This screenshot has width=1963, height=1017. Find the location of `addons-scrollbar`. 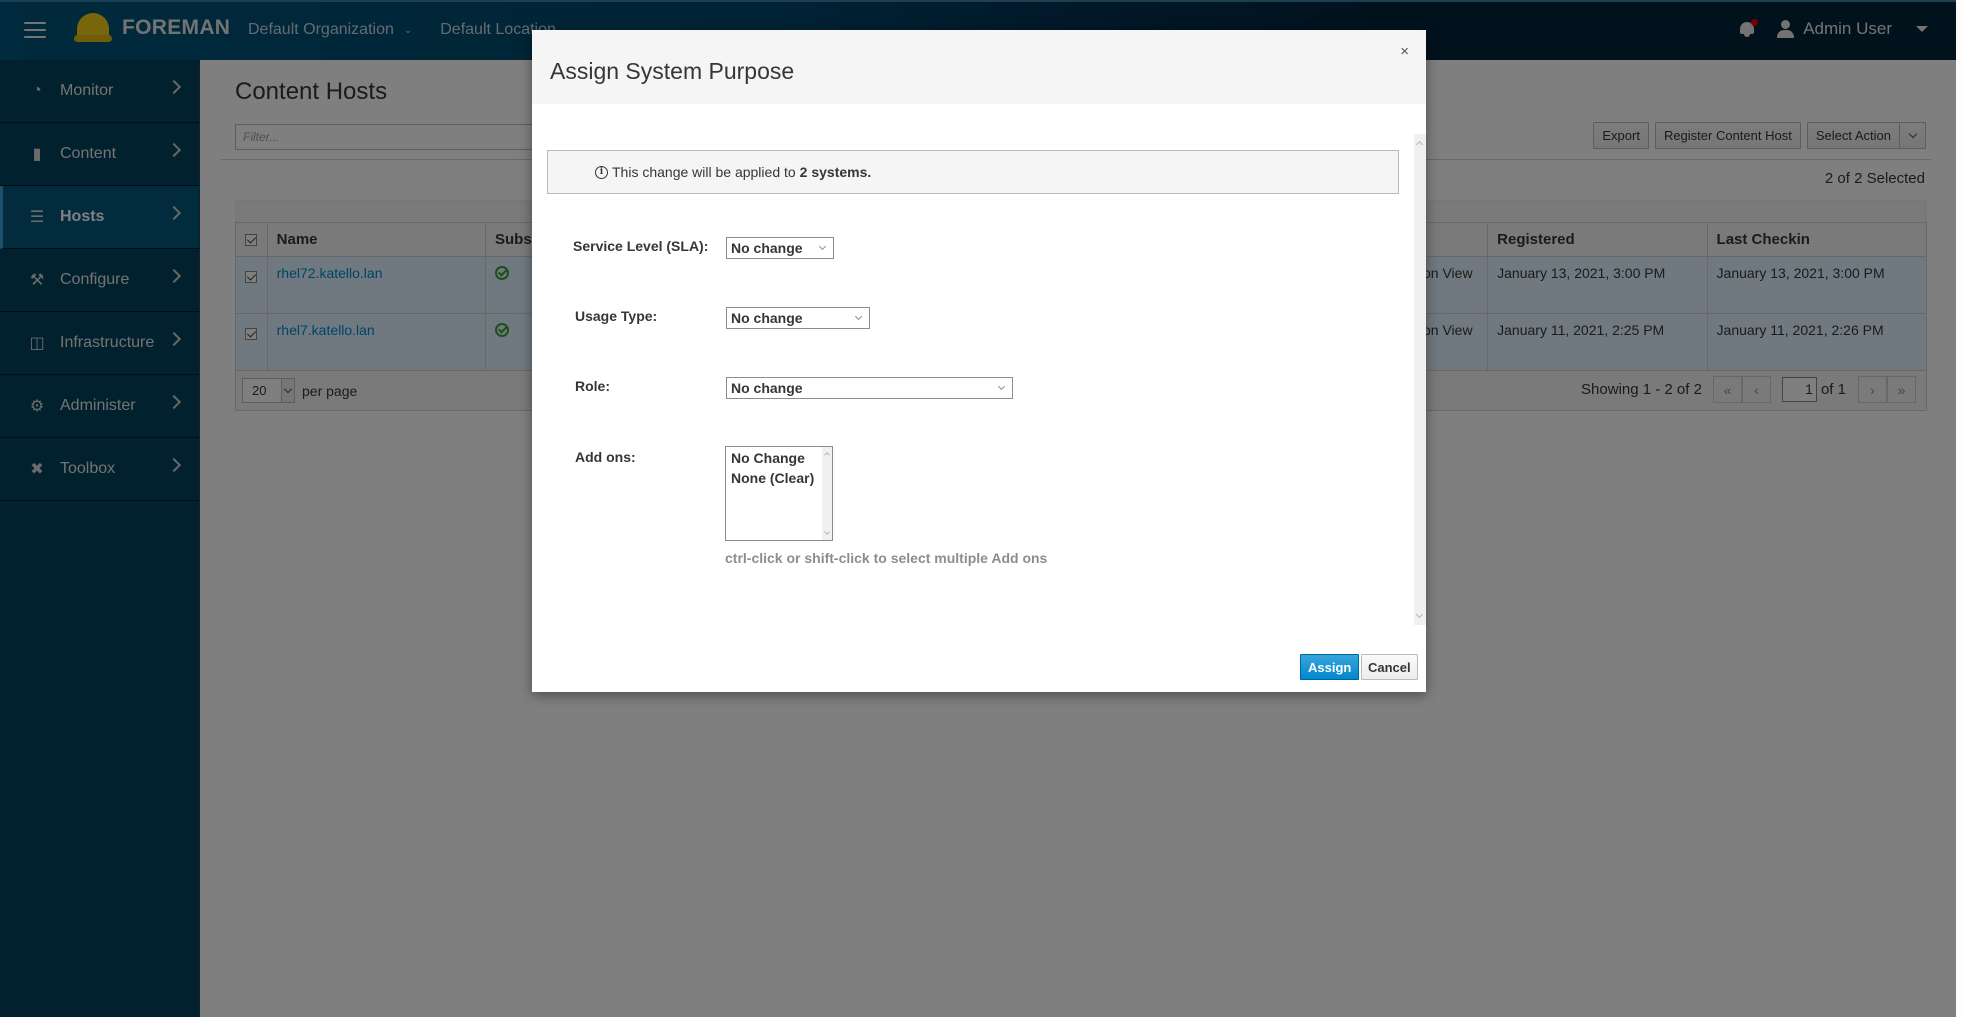

addons-scrollbar is located at coordinates (827, 493).